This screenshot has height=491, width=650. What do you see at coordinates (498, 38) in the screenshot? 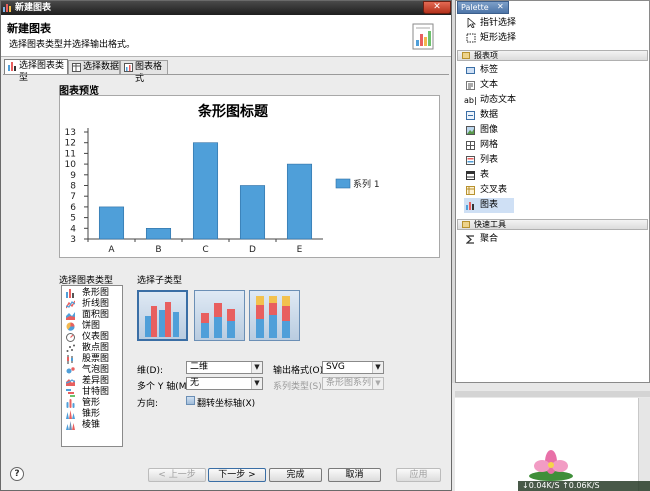
I see `tool-label: 矩形选择` at bounding box center [498, 38].